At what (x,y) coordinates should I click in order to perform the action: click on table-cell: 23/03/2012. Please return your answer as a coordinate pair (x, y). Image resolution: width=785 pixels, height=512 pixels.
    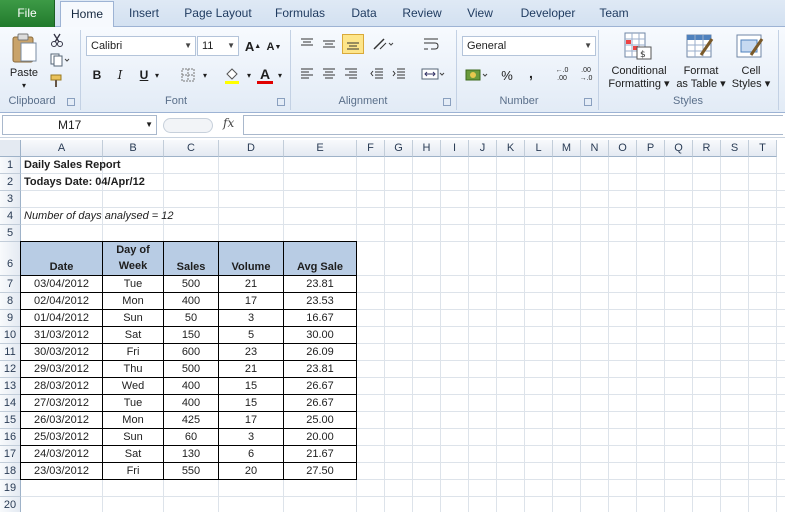
    Looking at the image, I should click on (62, 471).